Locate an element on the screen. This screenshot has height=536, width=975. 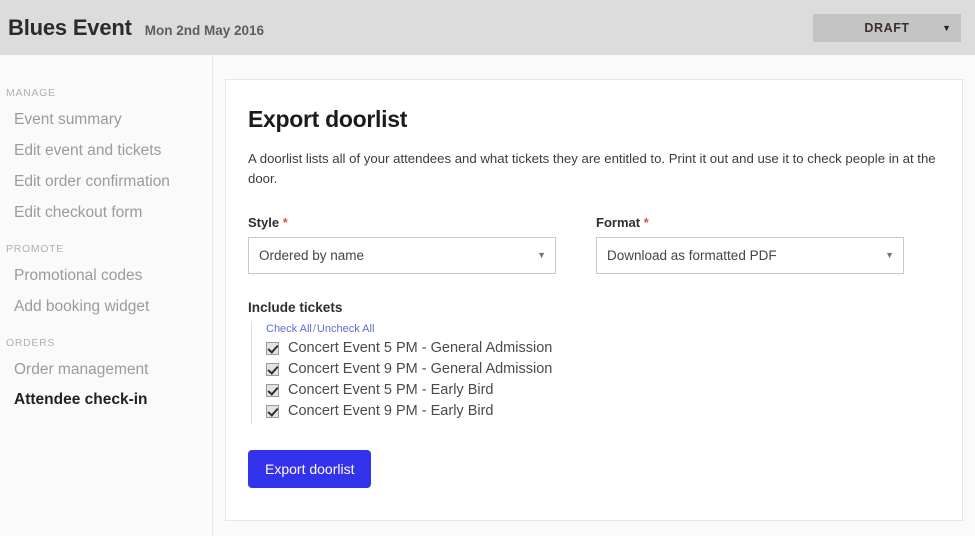
style-select-value: Ordered by name is located at coordinates (312, 255).